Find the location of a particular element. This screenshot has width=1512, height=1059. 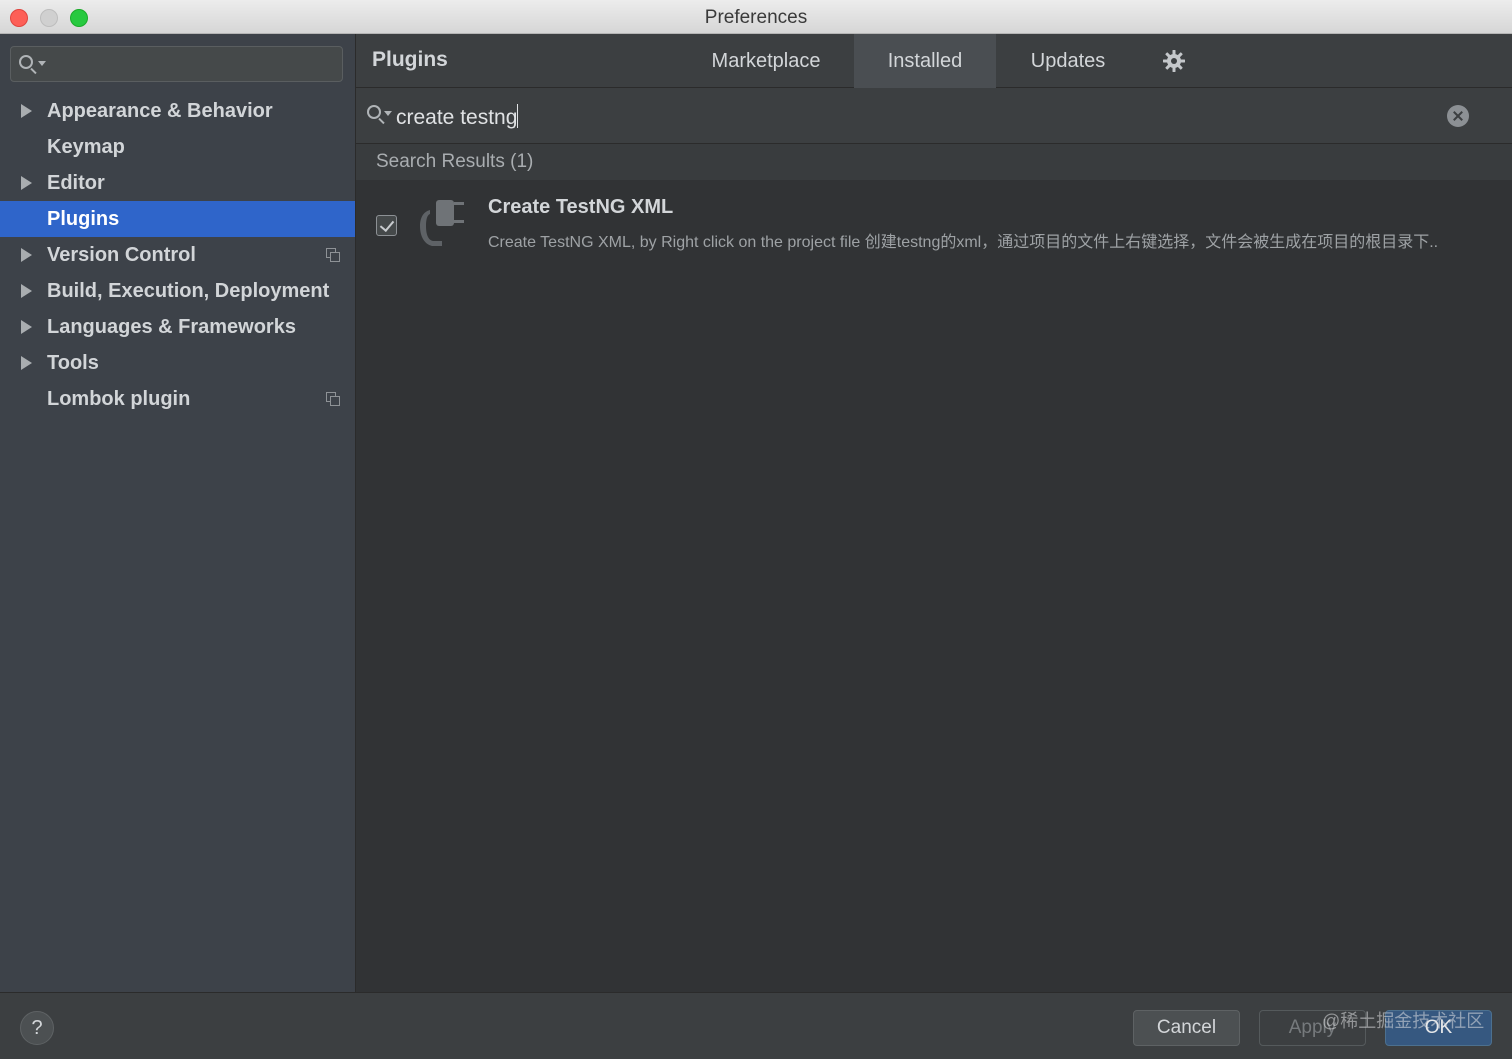

nav-item-tools: Tools is located at coordinates (177, 363).